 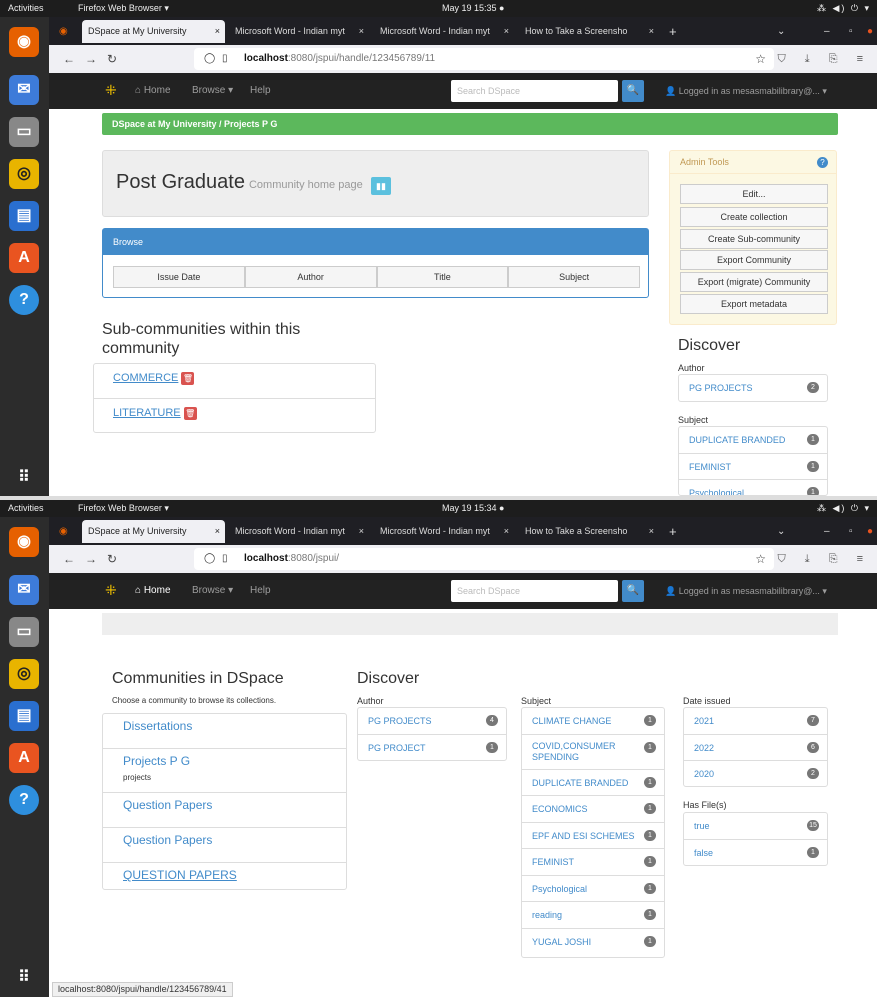 What do you see at coordinates (827, 531) in the screenshot?
I see `minimize-icon: –` at bounding box center [827, 531].